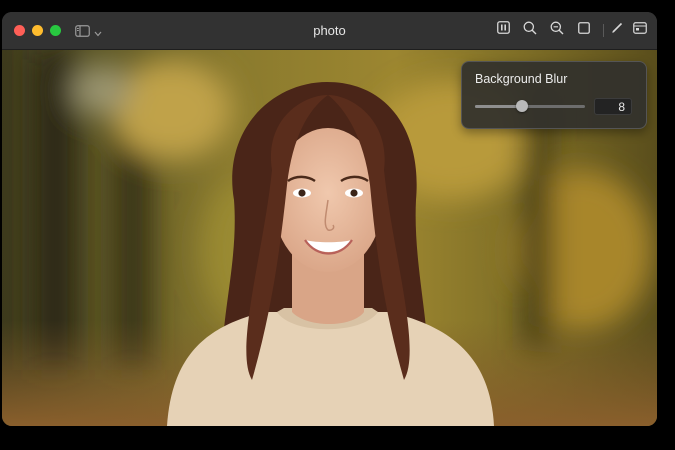  I want to click on pause-button, so click(503, 30).